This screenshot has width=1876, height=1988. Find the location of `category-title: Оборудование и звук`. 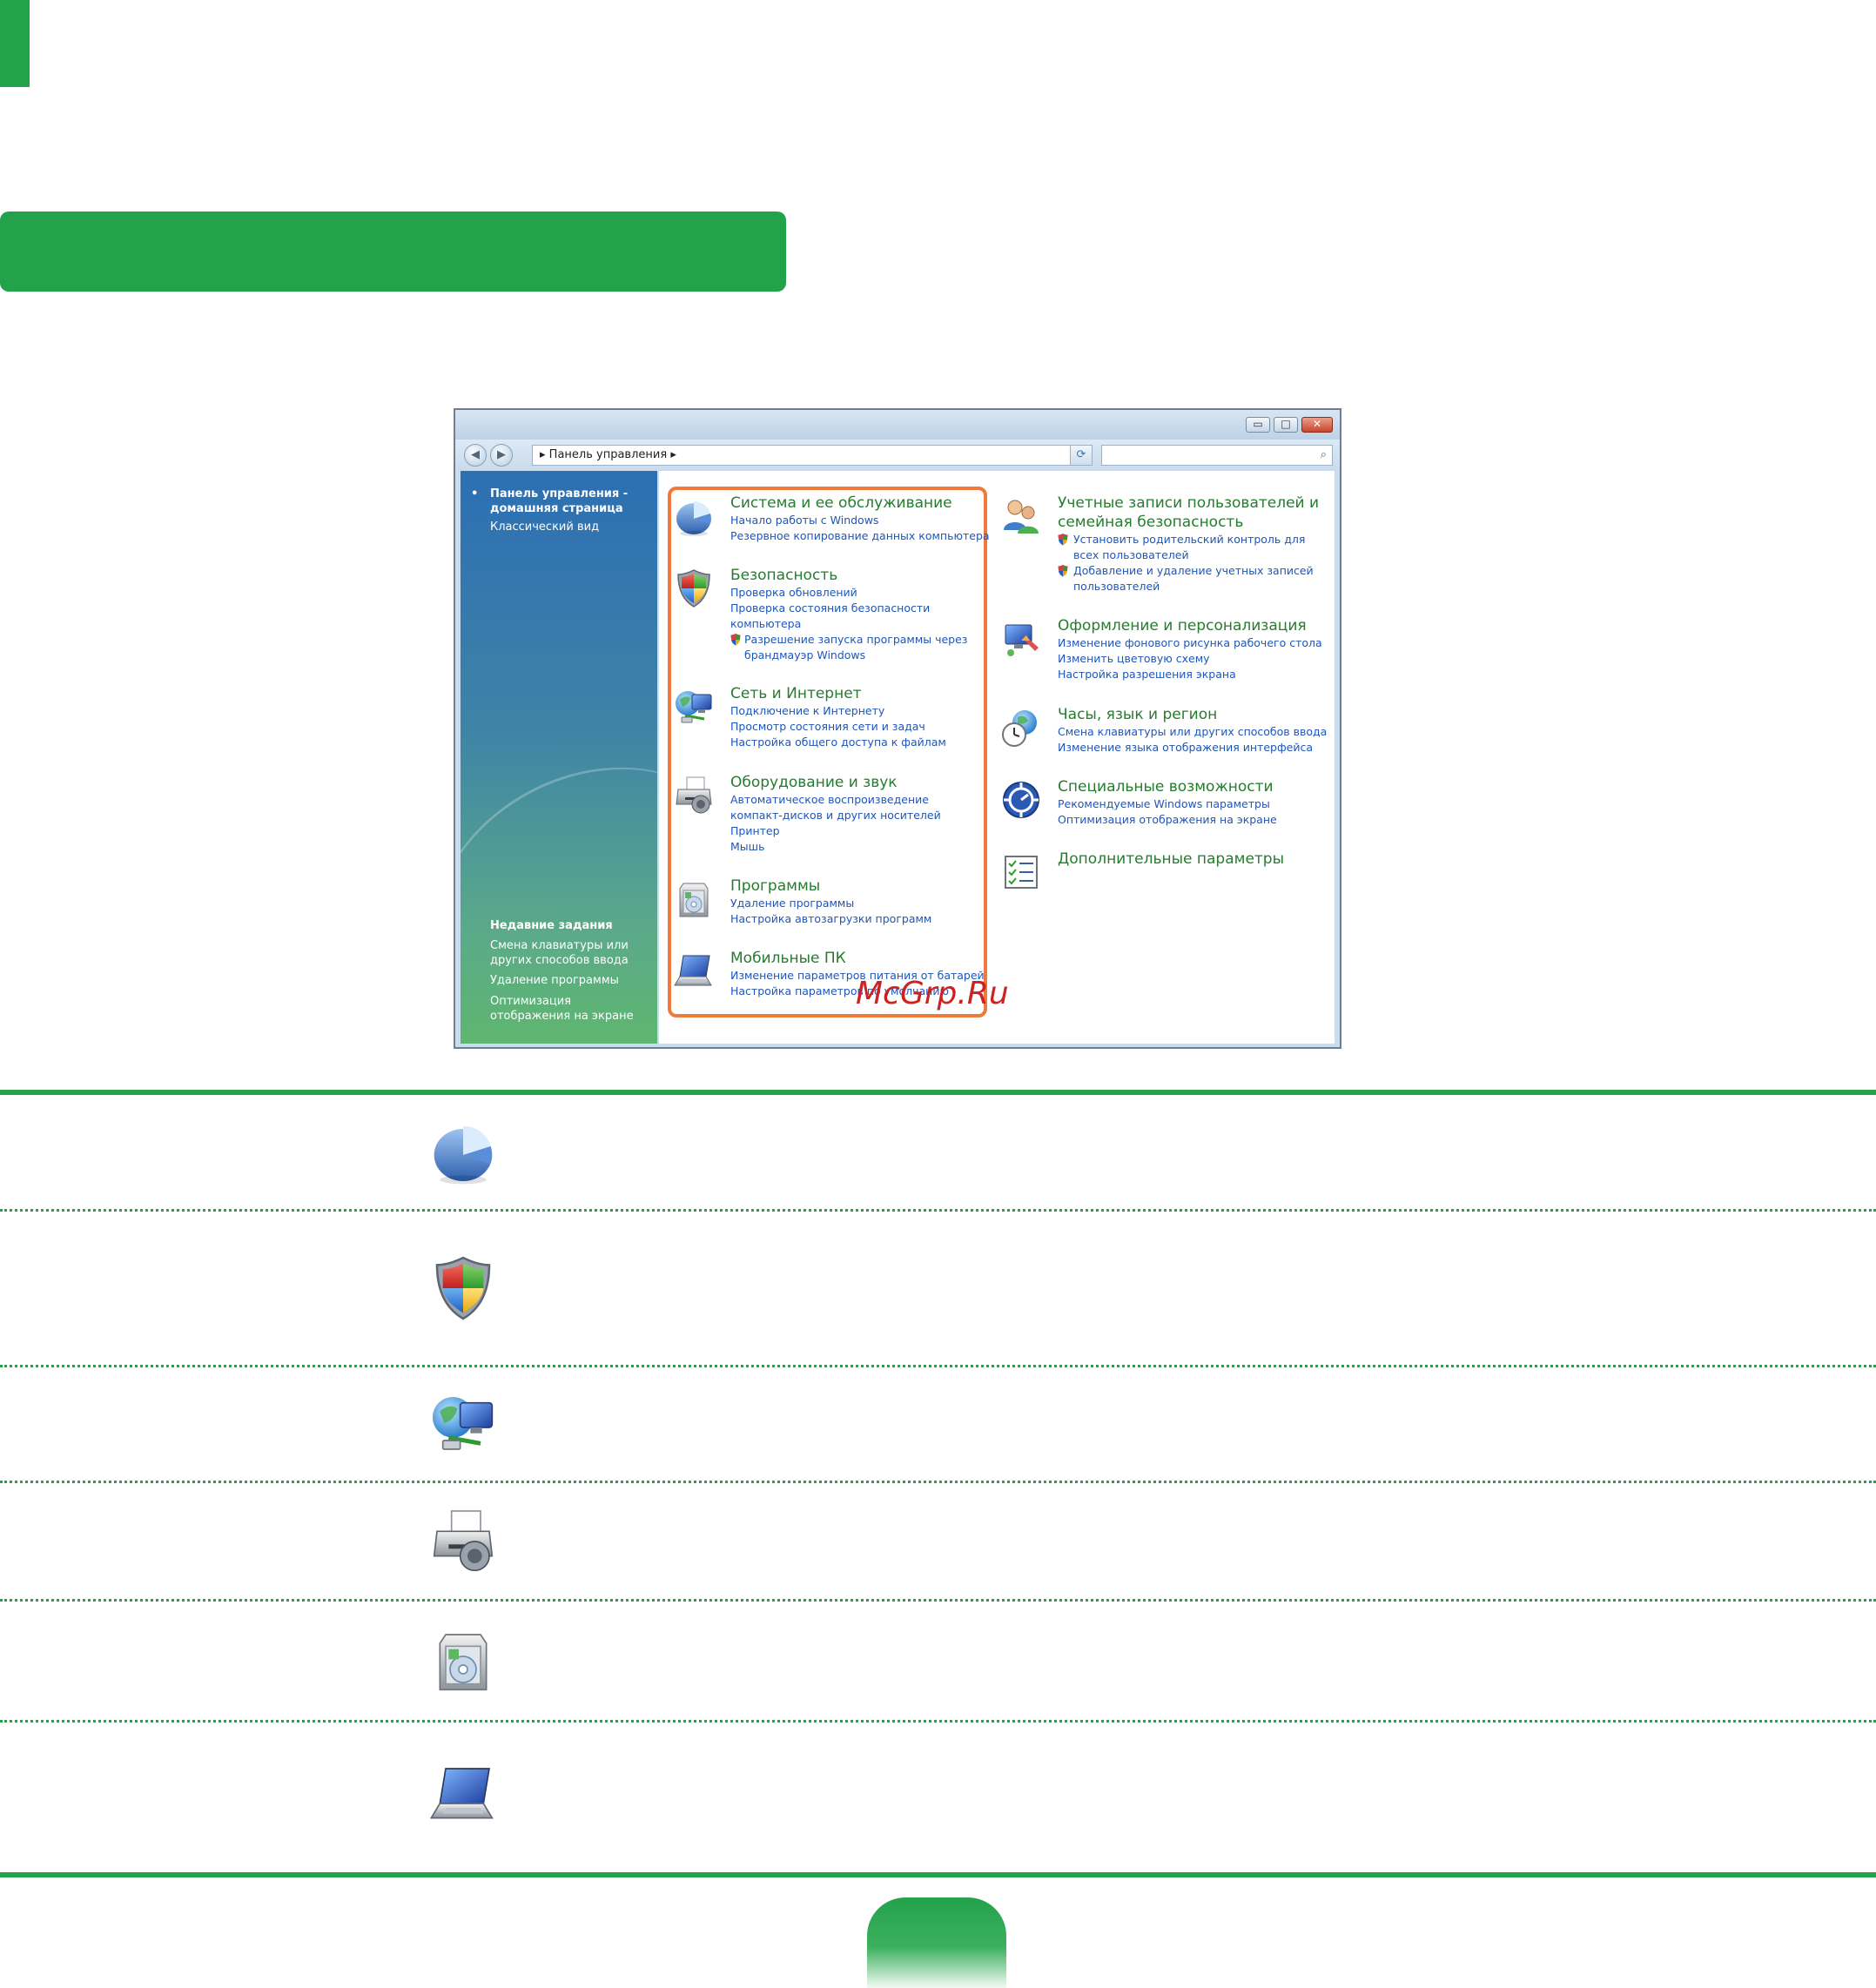

category-title: Оборудование и звук is located at coordinates (837, 783).